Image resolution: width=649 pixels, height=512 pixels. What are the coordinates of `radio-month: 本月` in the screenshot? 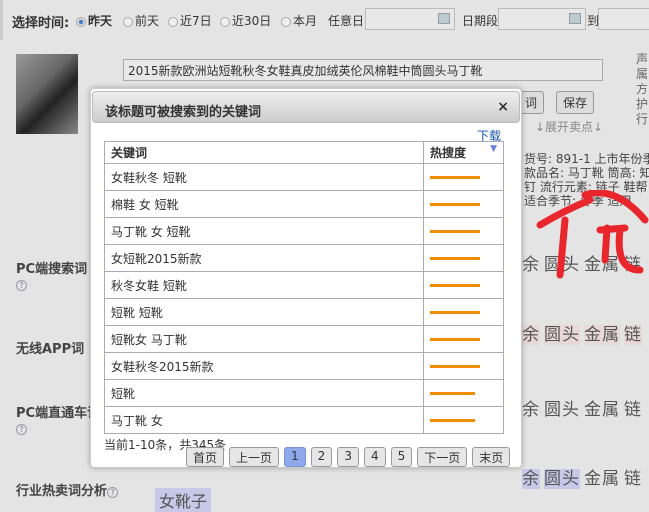 It's located at (299, 20).